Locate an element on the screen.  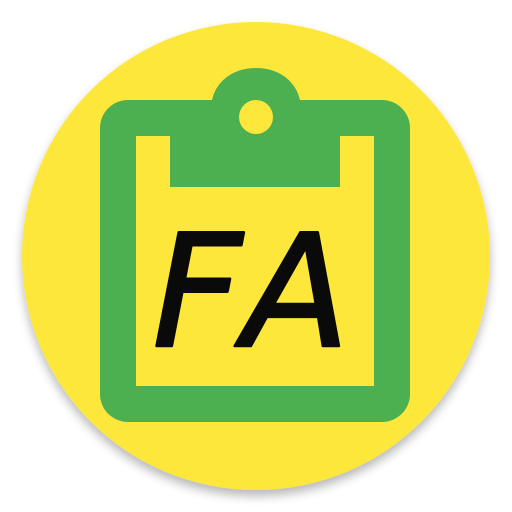
clipboard-clip-hole is located at coordinates (256, 117).